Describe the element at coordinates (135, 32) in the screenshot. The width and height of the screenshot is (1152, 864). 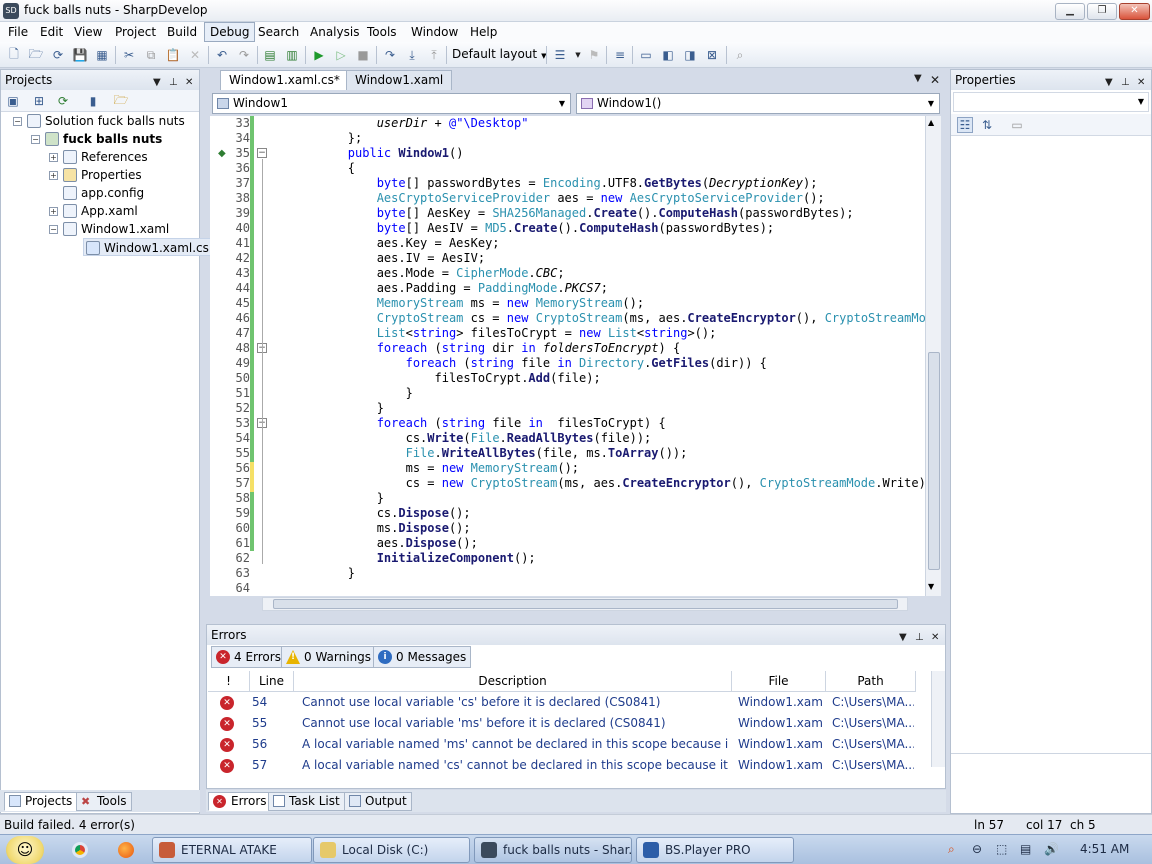
I see `menu-project: Project` at that location.